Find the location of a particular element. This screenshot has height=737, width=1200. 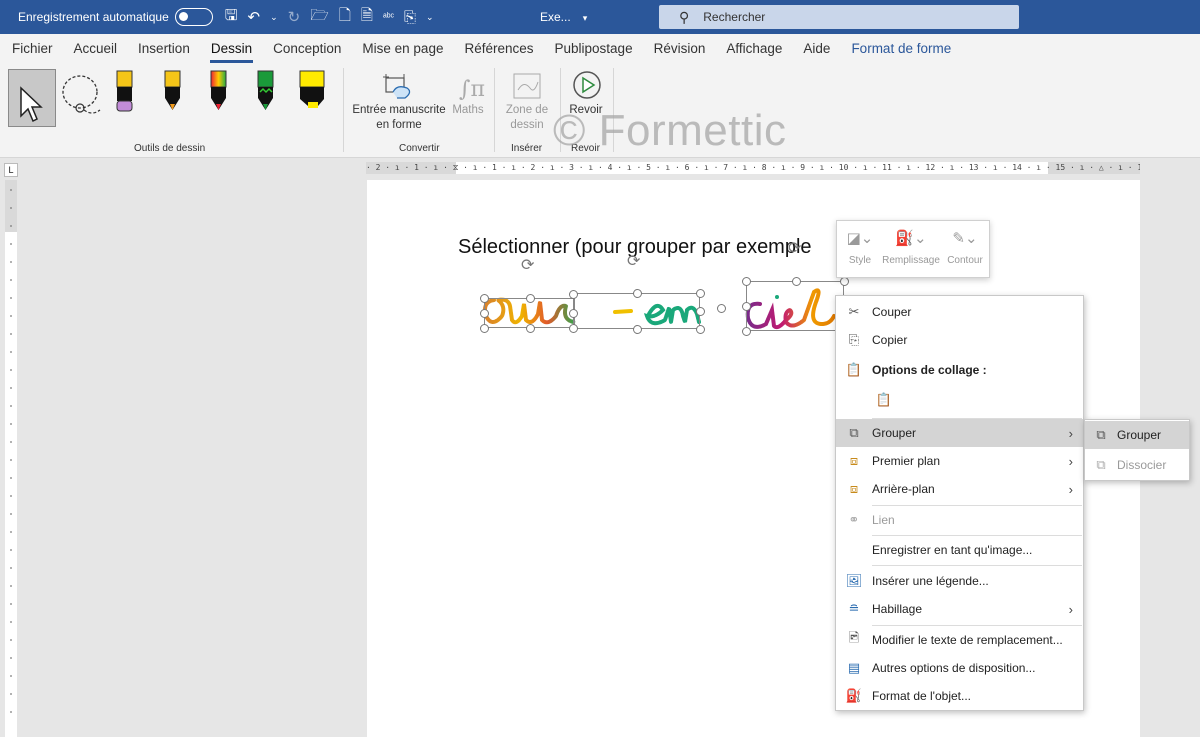

caption-icon: 🖼 is located at coordinates (854, 580).